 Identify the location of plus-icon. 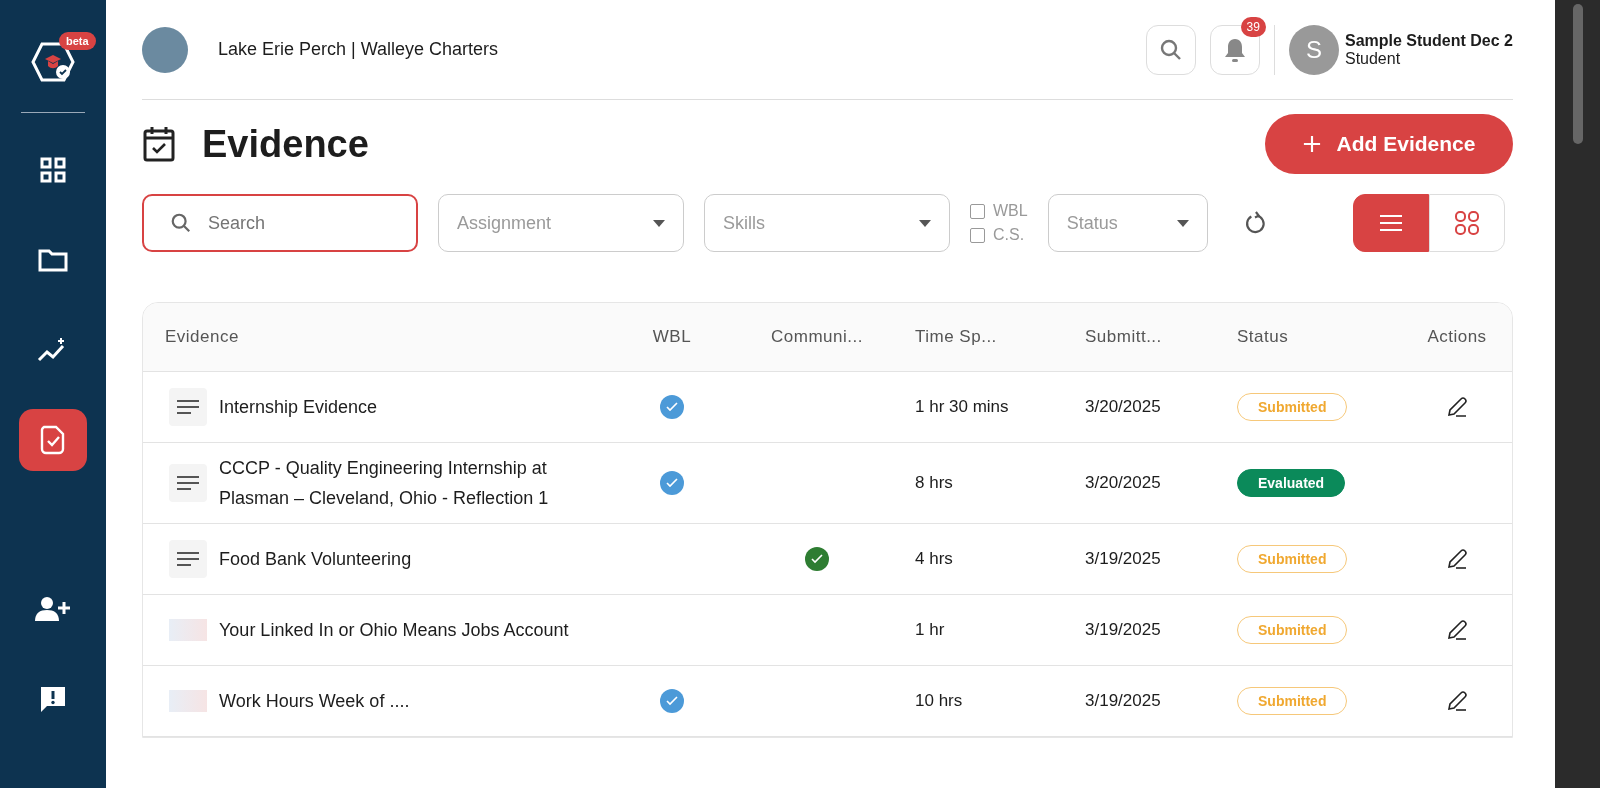
(1311, 144).